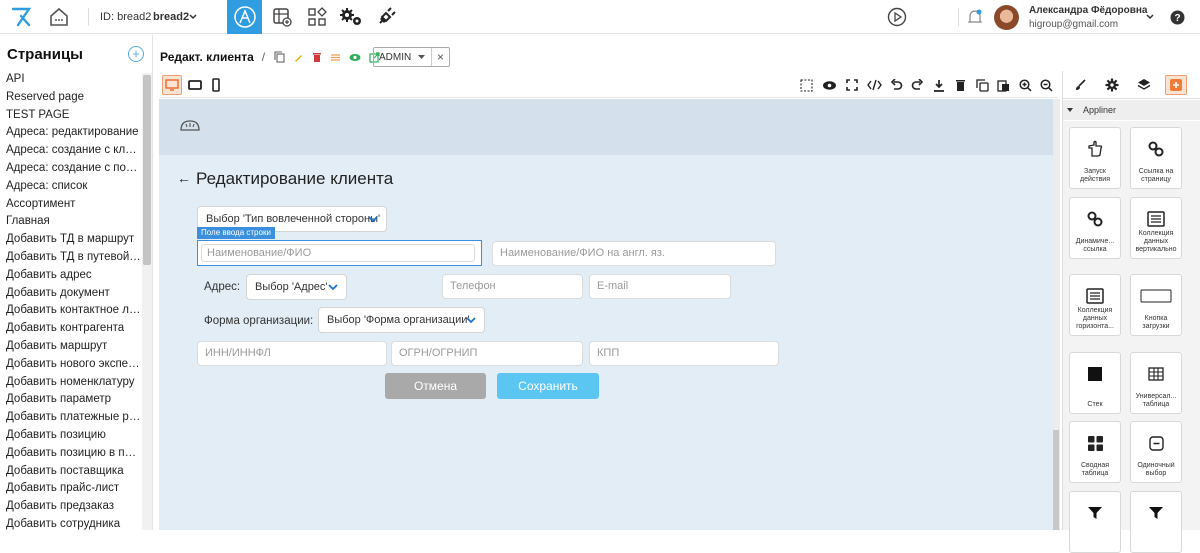  I want to click on delete-icon, so click(317, 57).